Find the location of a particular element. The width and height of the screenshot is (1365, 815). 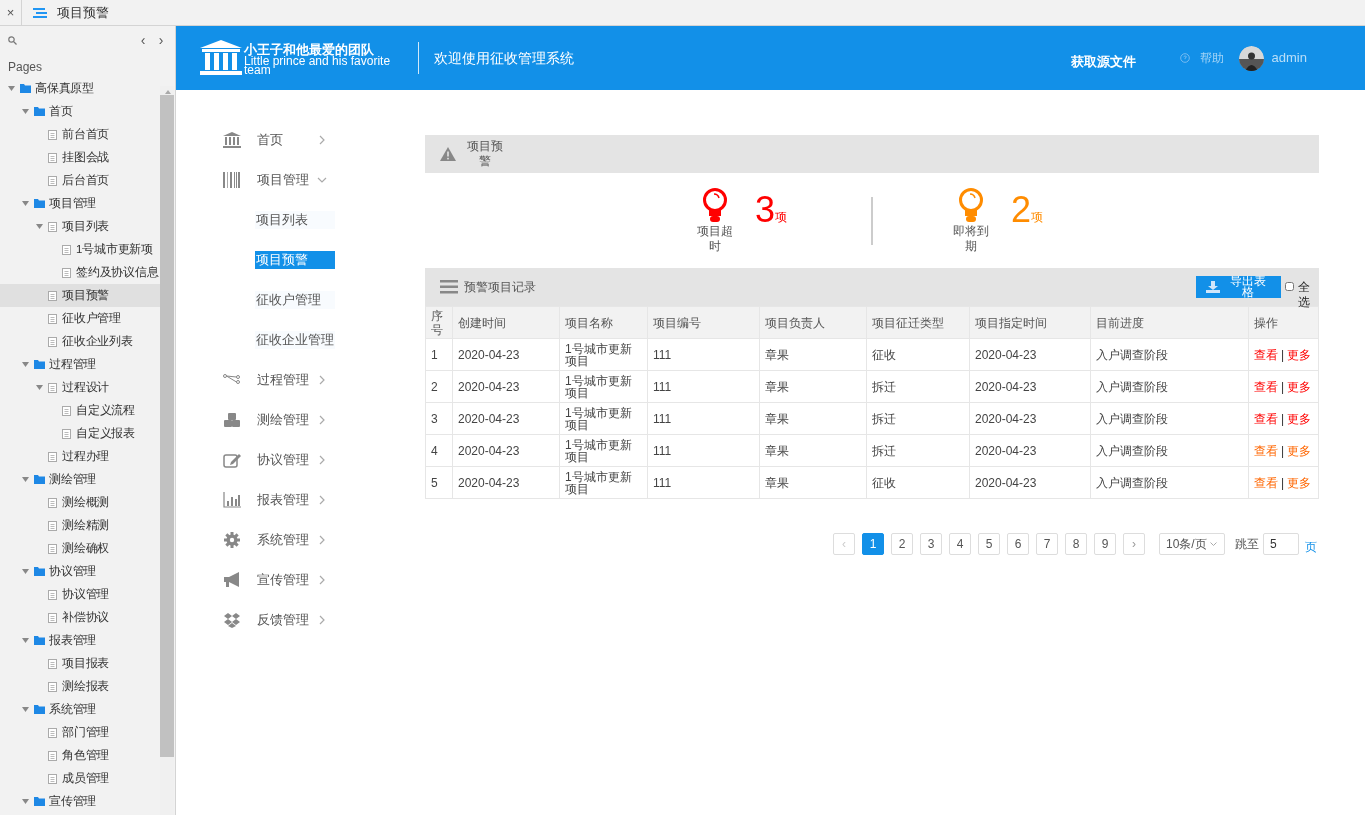

nav-submenu-item: 项目列表 is located at coordinates (295, 220).